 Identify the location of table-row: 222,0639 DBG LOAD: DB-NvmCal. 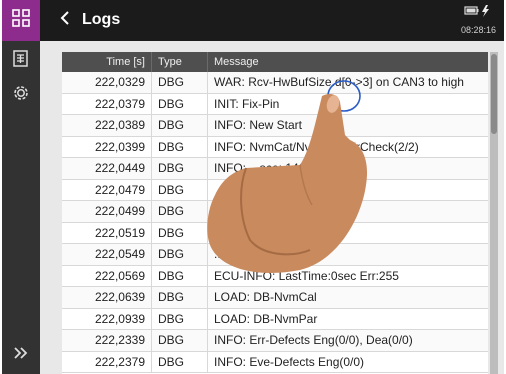
(275, 298).